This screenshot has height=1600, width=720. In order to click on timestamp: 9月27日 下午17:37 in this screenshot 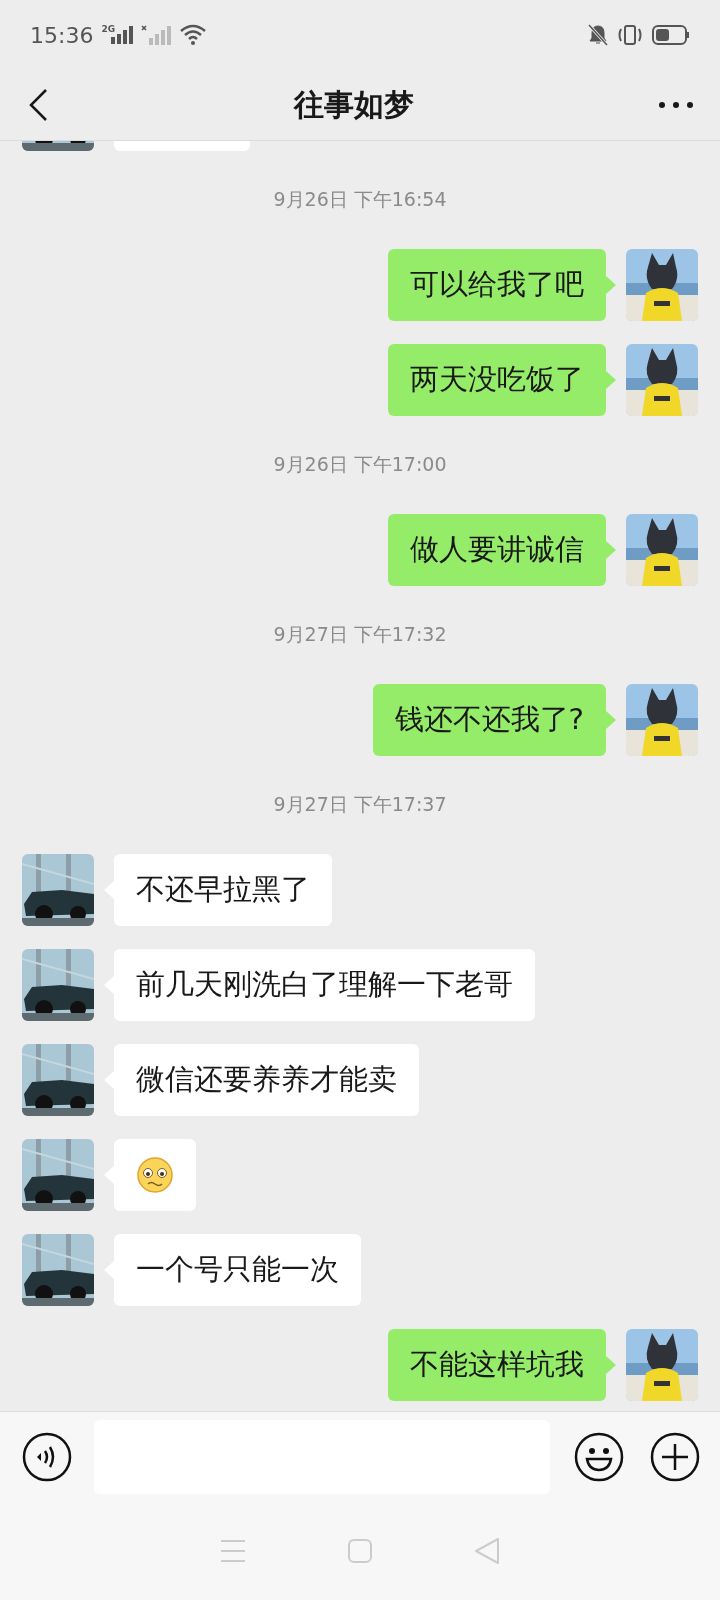, I will do `click(360, 804)`.